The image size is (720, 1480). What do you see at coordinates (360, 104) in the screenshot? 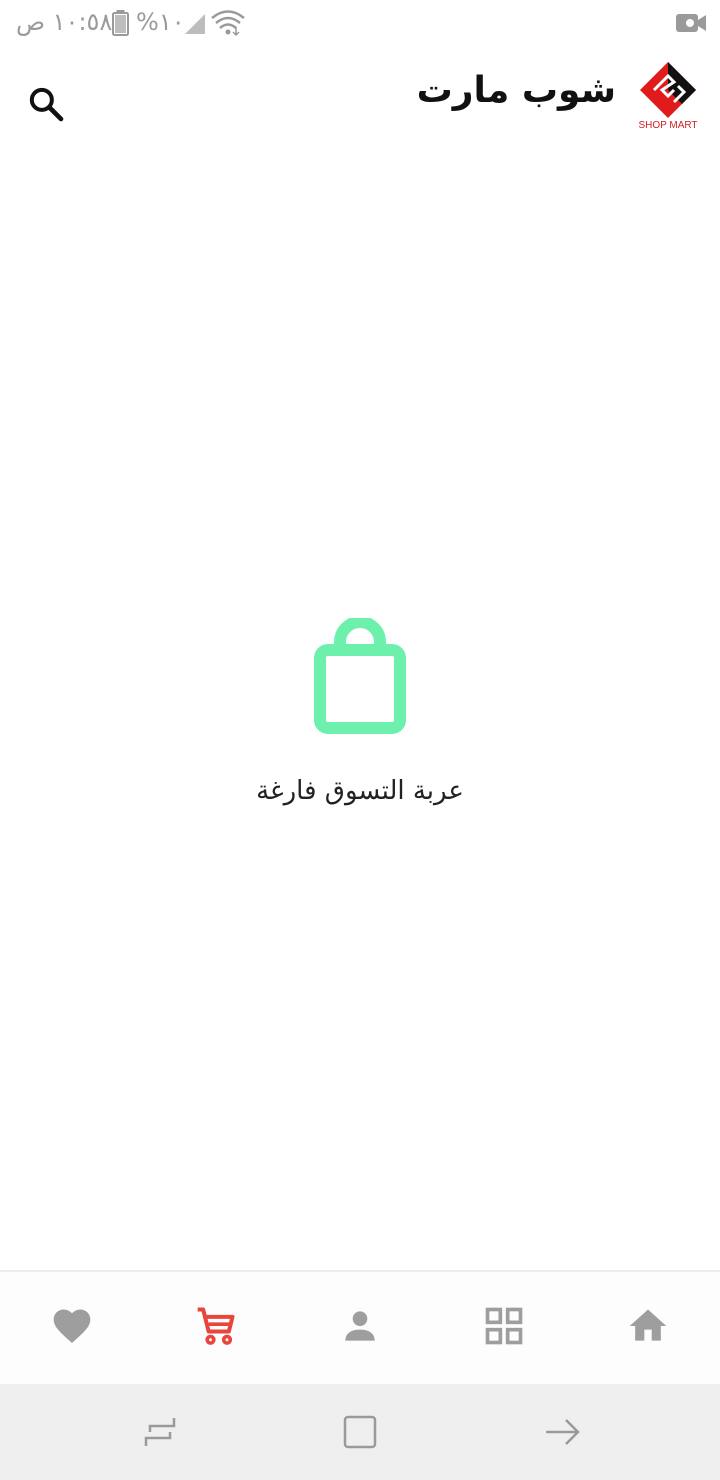
I see `app-bar: شوب مارت SHOP MART` at bounding box center [360, 104].